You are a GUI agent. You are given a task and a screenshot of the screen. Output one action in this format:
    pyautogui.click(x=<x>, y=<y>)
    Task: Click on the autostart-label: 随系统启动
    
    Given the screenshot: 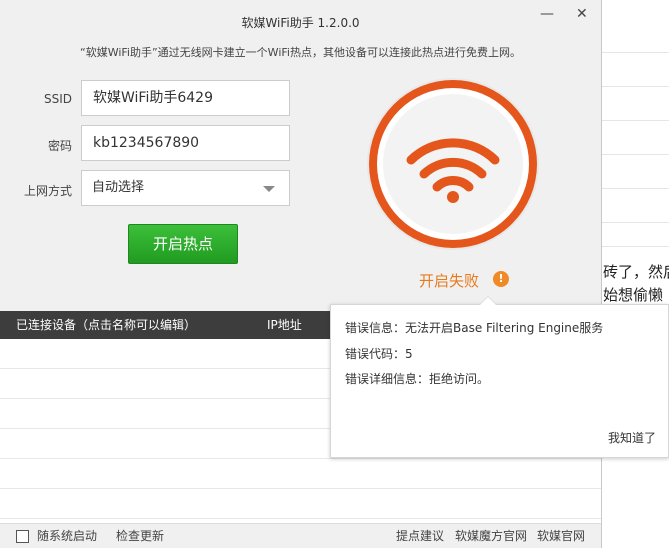 What is the action you would take?
    pyautogui.click(x=67, y=536)
    